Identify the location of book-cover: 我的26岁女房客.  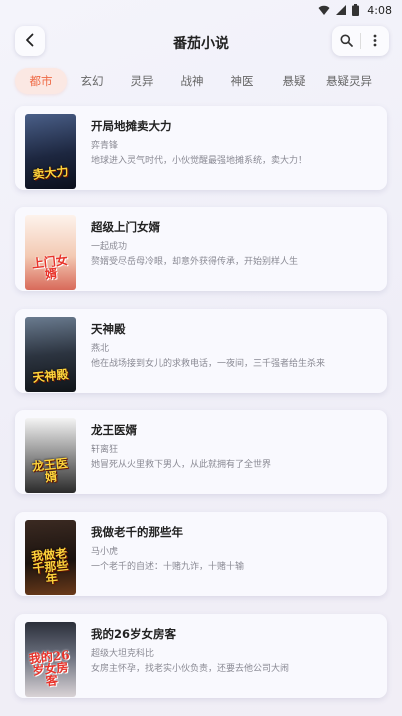
(50, 659).